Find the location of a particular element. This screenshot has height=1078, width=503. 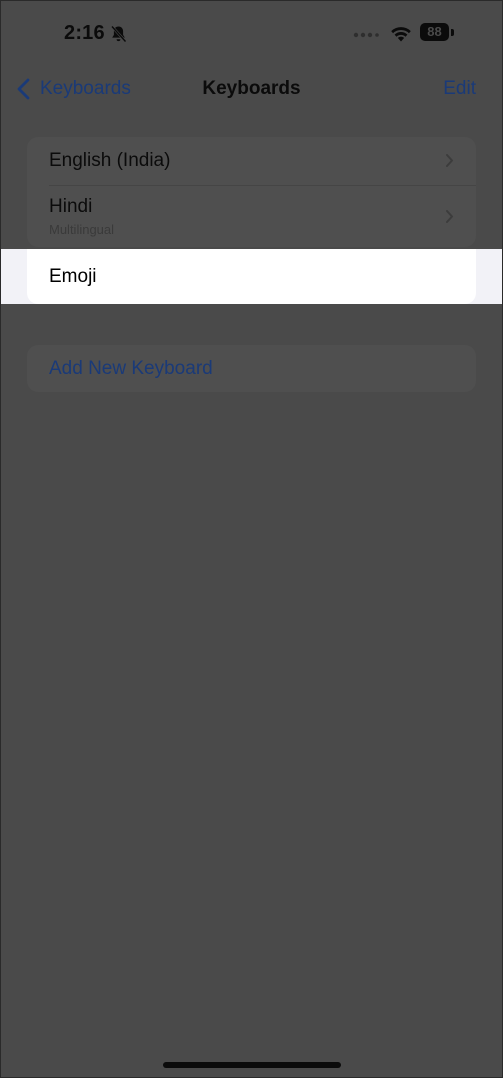

cellular-signal-icon is located at coordinates (366, 35).